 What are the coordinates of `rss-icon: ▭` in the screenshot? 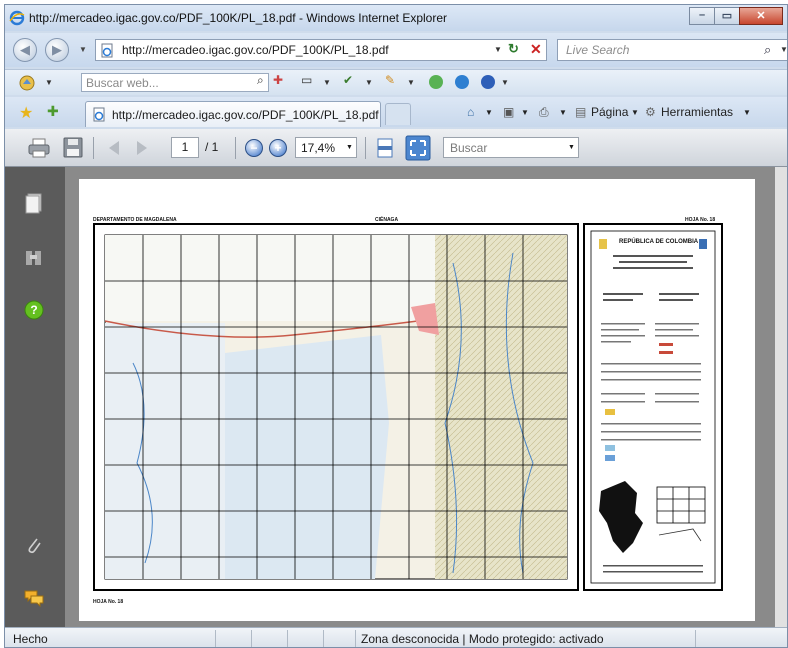 It's located at (306, 80).